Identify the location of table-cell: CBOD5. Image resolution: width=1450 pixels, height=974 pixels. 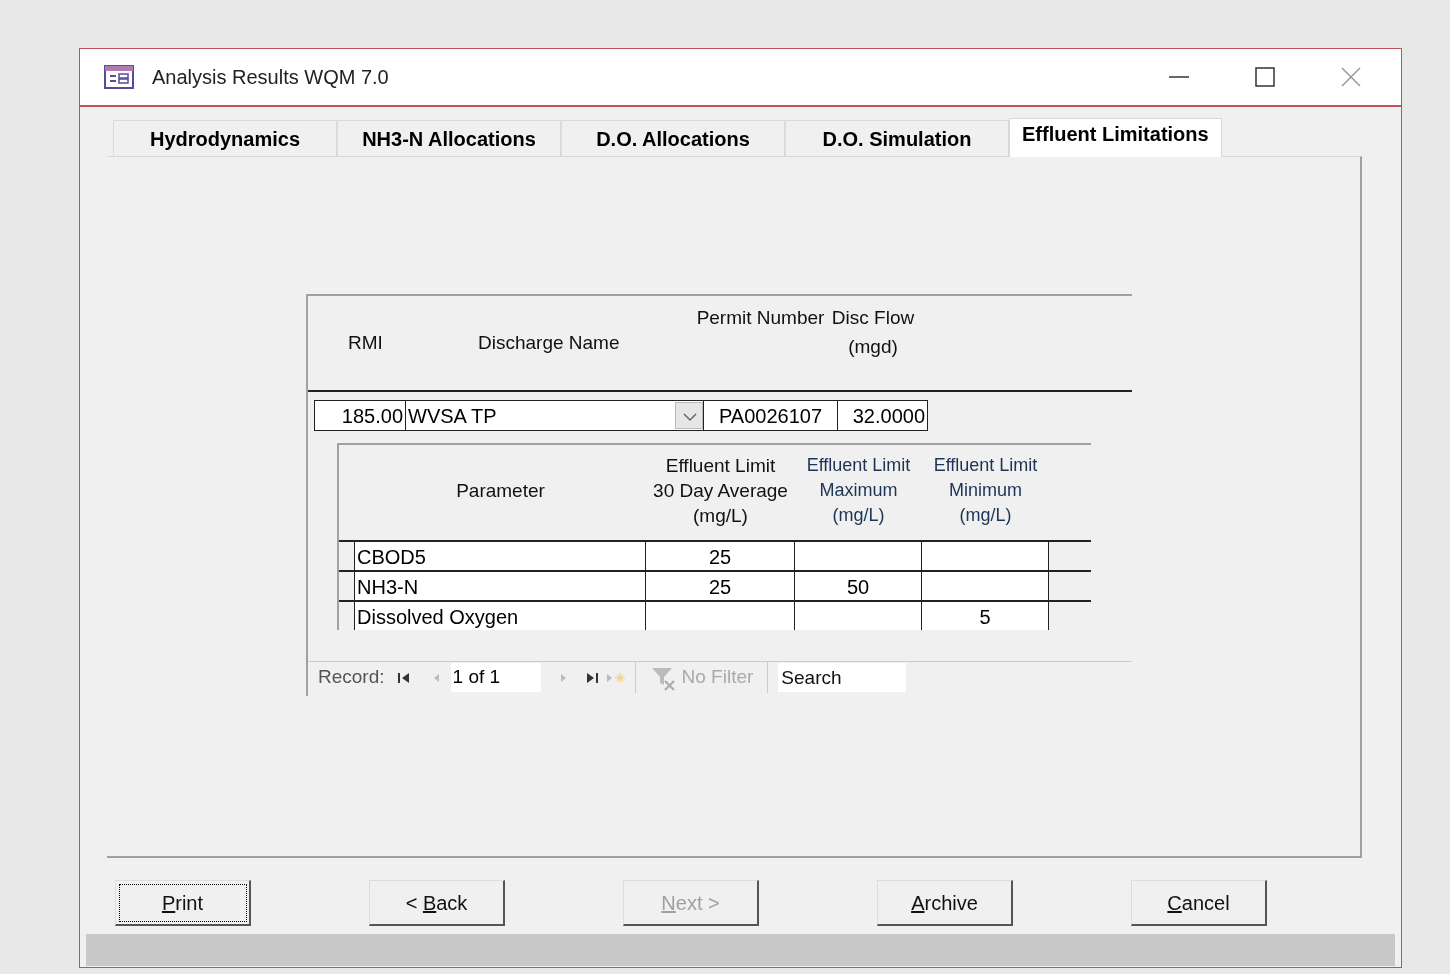
(500, 556).